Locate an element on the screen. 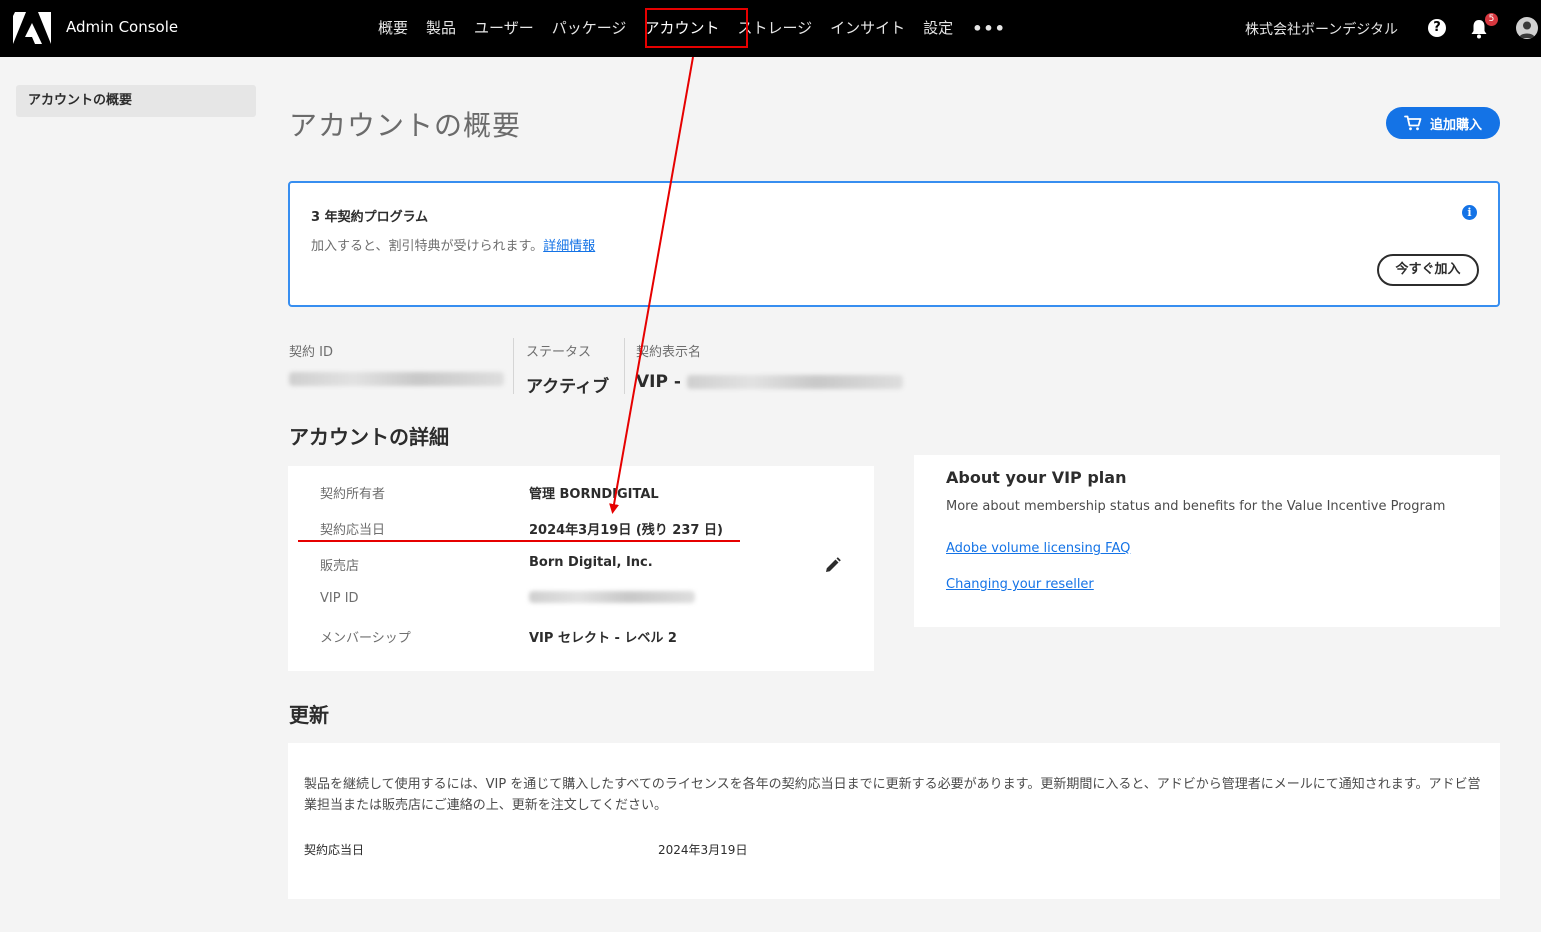  status-label: ステータス is located at coordinates (559, 352).